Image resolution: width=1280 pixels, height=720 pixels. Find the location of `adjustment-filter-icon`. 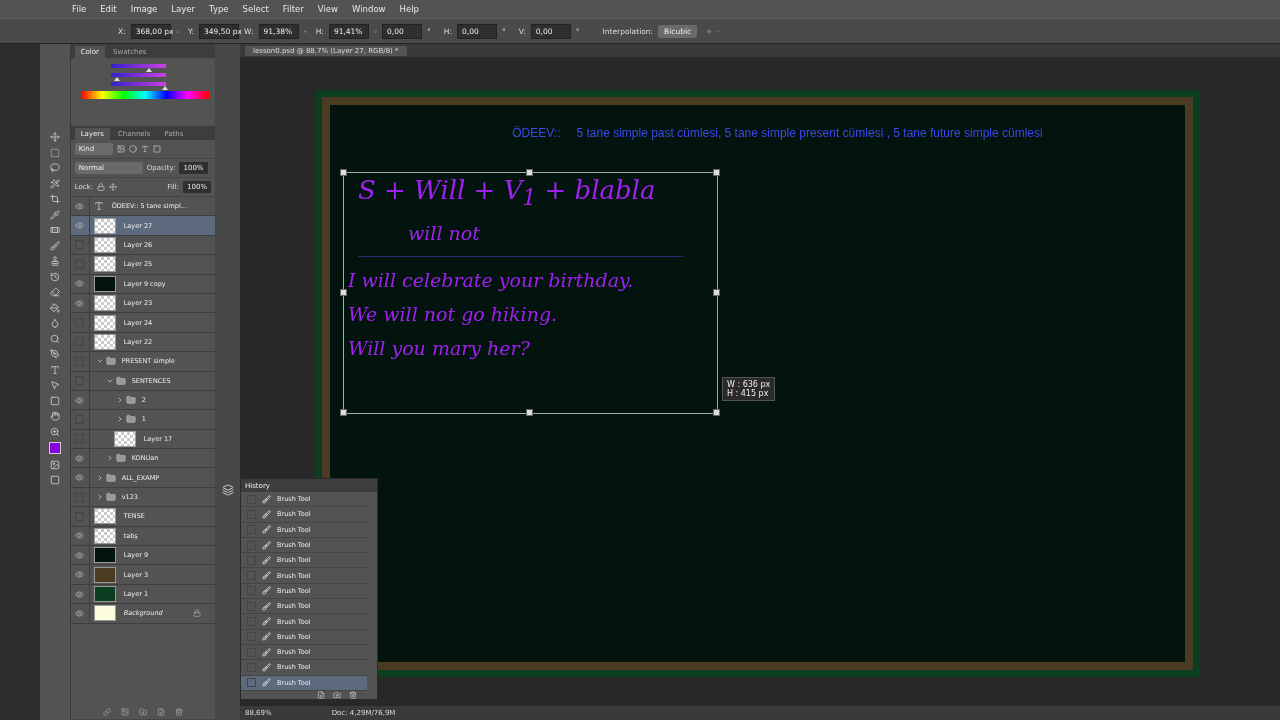

adjustment-filter-icon is located at coordinates (132, 149).